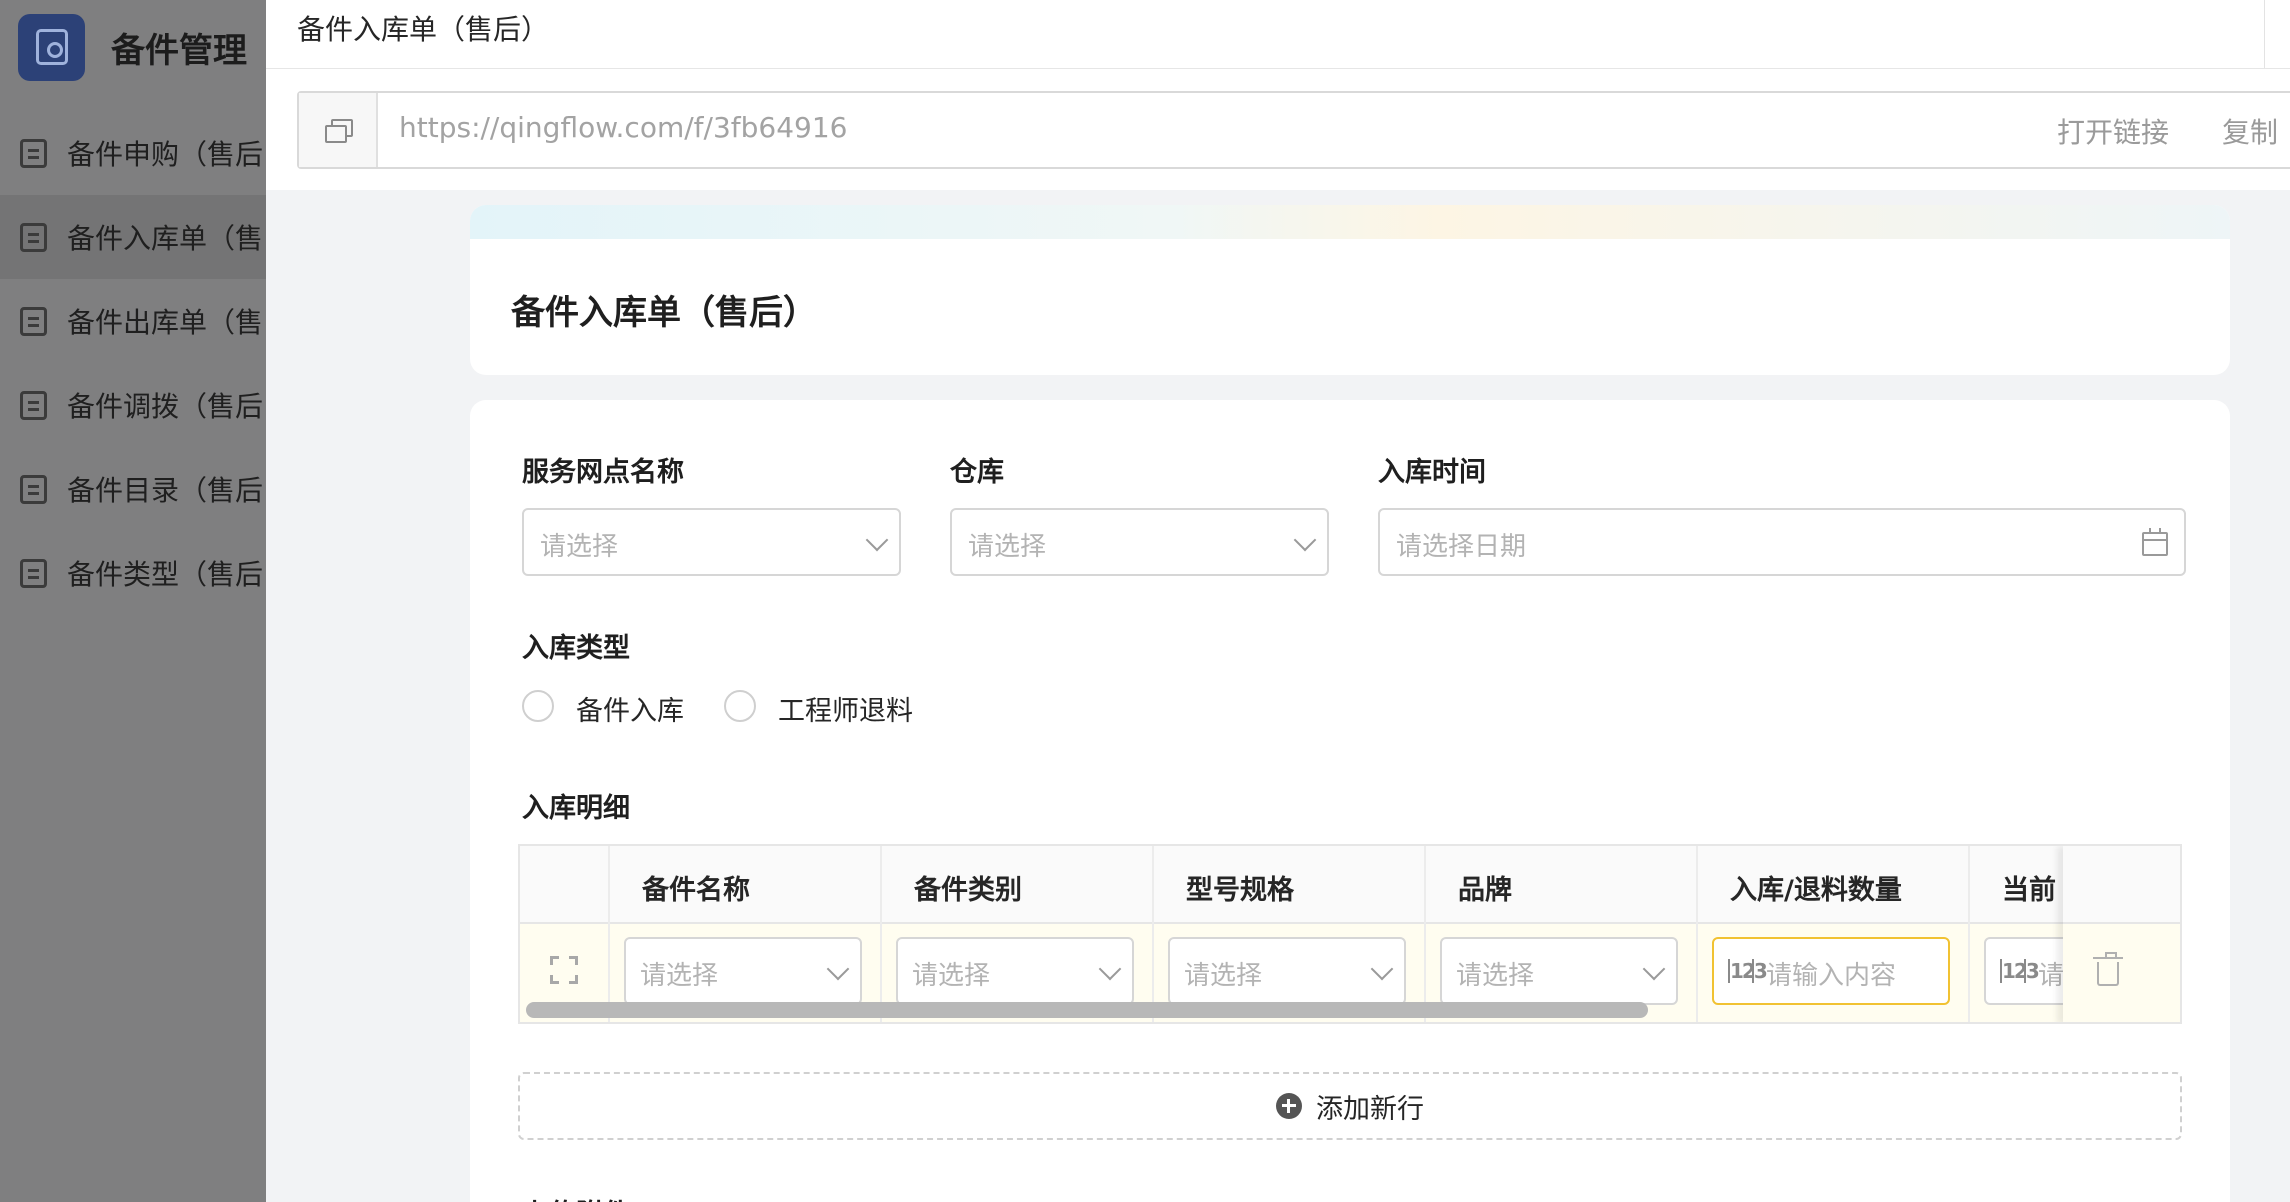 Image resolution: width=2290 pixels, height=1202 pixels. I want to click on app-header: 备件管理, so click(132, 47).